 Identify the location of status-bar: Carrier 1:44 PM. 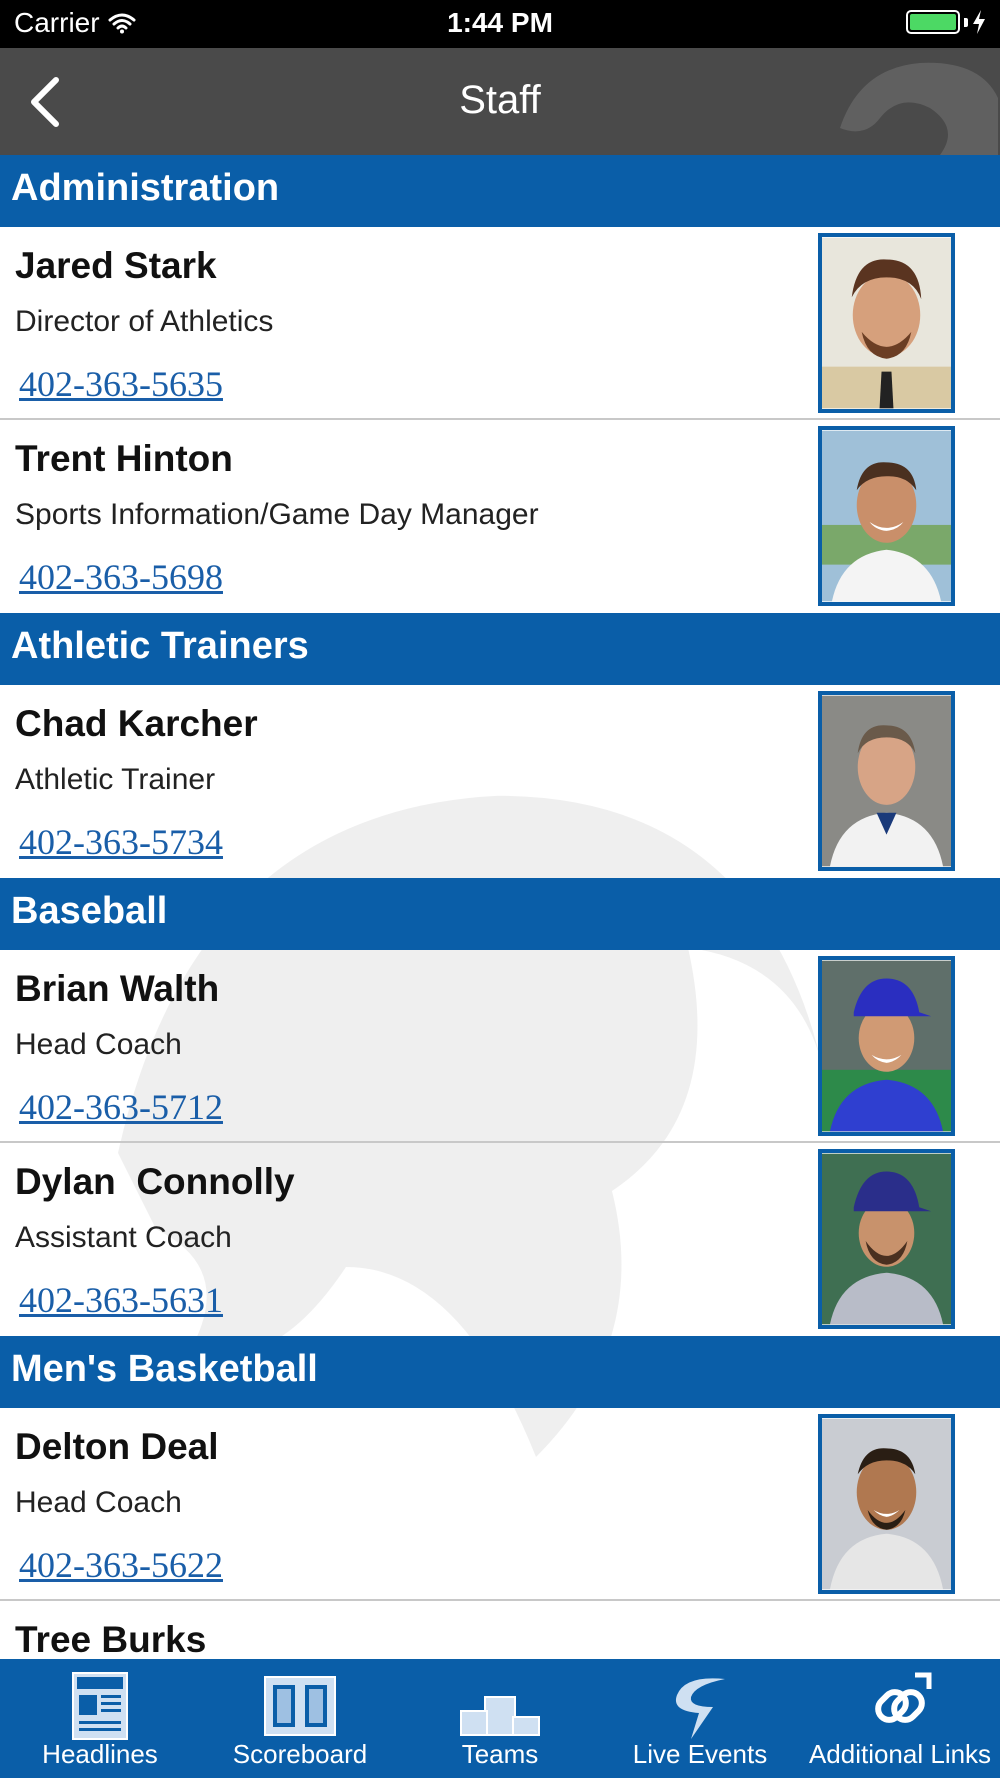
(500, 24).